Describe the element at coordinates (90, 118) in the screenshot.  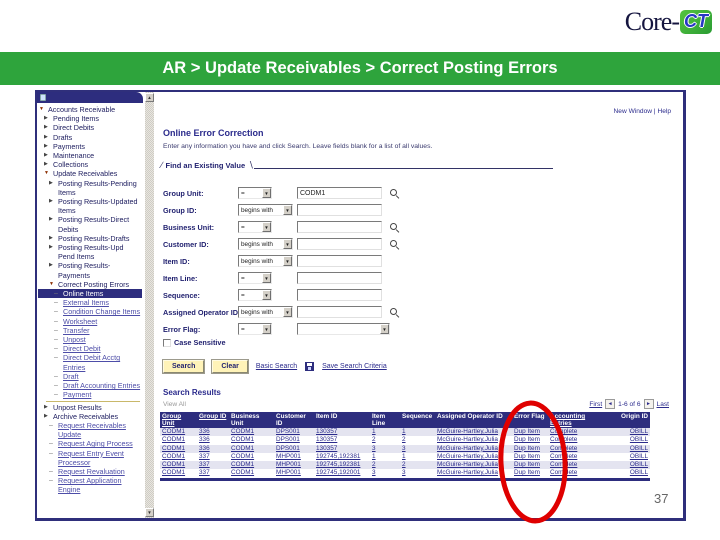
I see `sidebar-item: ▶ Pending Items` at that location.